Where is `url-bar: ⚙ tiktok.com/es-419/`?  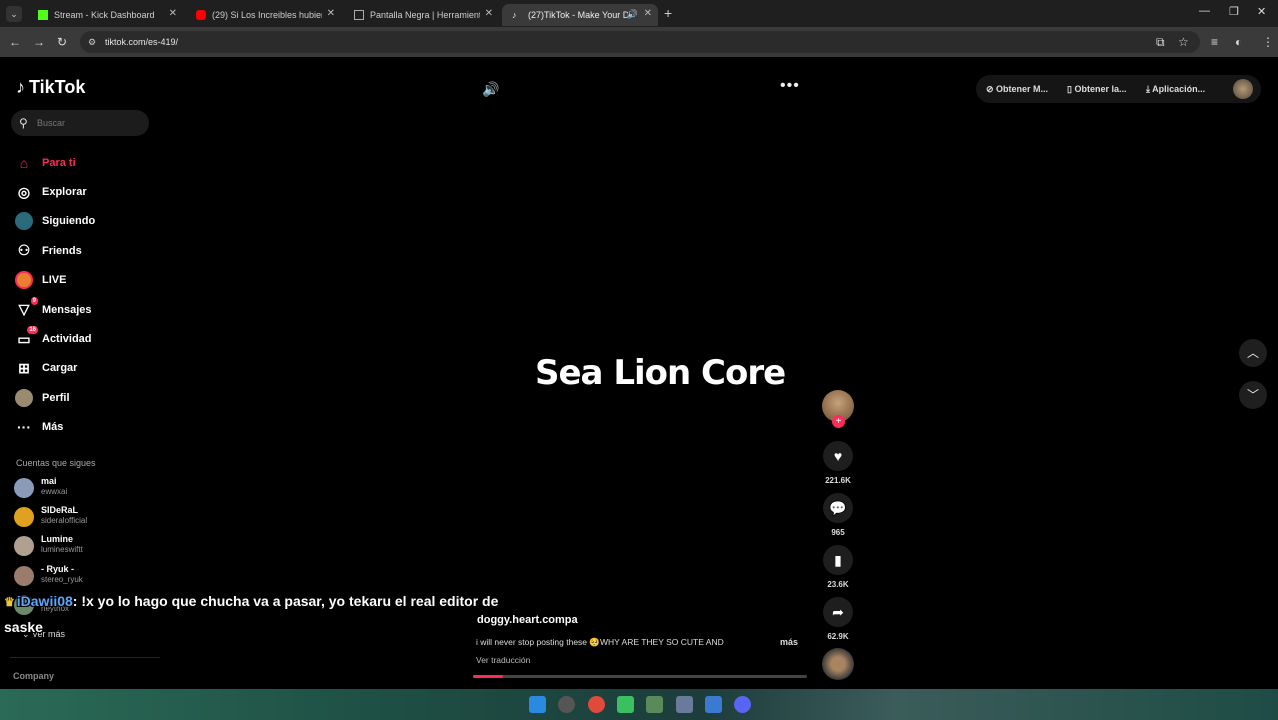
url-bar: ⚙ tiktok.com/es-419/ is located at coordinates (640, 42).